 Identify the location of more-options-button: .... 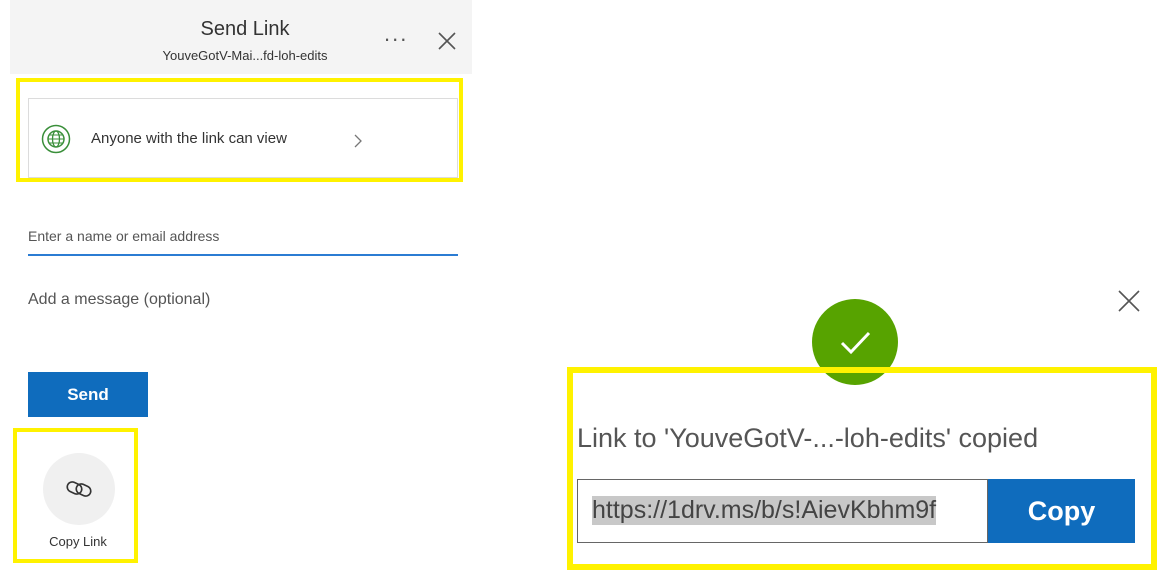
(396, 34).